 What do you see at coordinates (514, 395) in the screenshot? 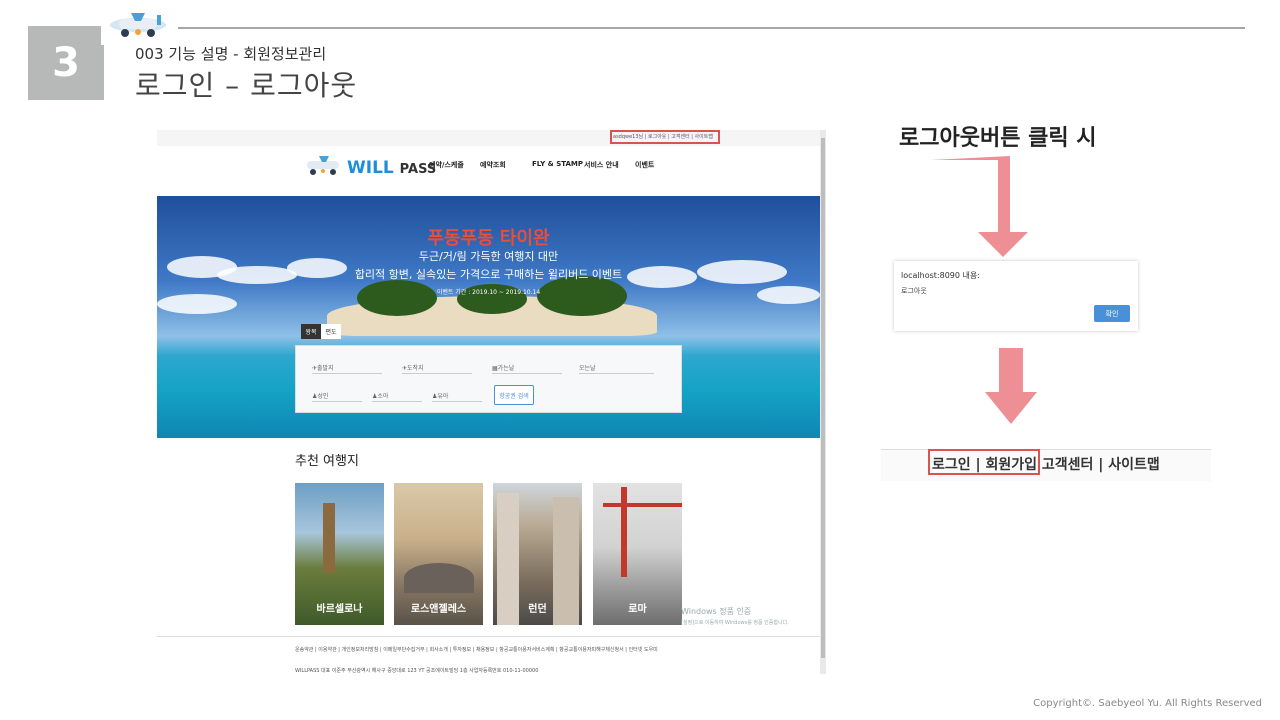
I see `flight-search-button: 항공권 검색` at bounding box center [514, 395].